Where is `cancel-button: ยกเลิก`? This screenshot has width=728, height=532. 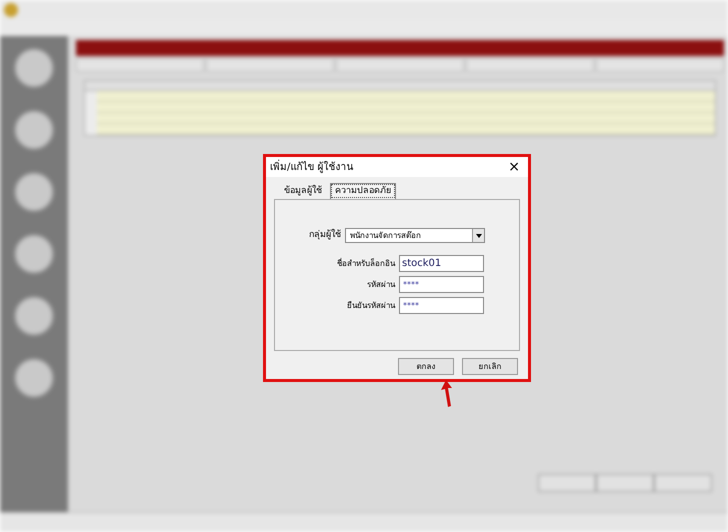
cancel-button: ยกเลิก is located at coordinates (490, 366).